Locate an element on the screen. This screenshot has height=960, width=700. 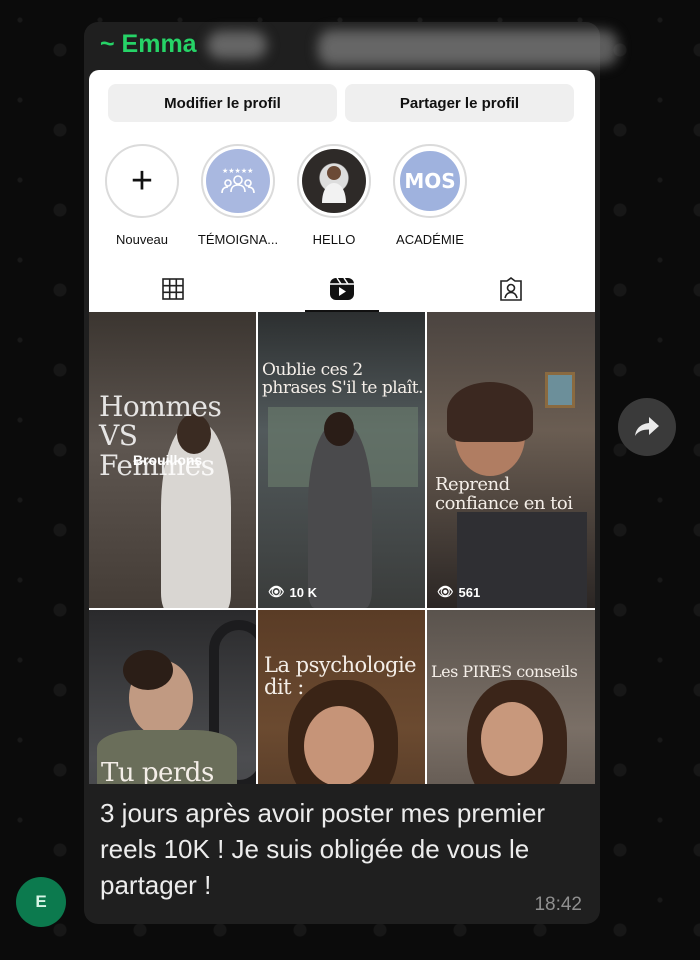
views-count: 👁 10 K is located at coordinates (292, 592).